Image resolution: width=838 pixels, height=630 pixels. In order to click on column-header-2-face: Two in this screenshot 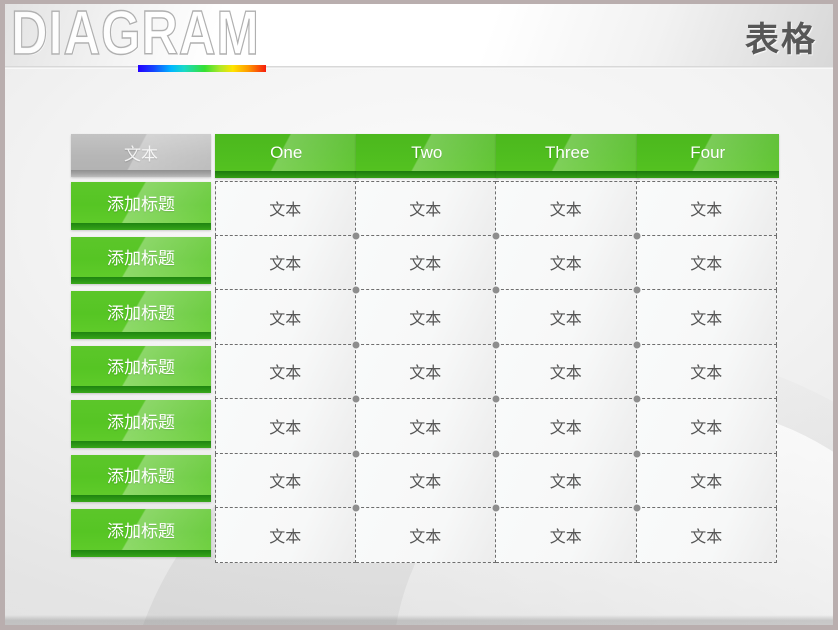, I will do `click(426, 156)`.